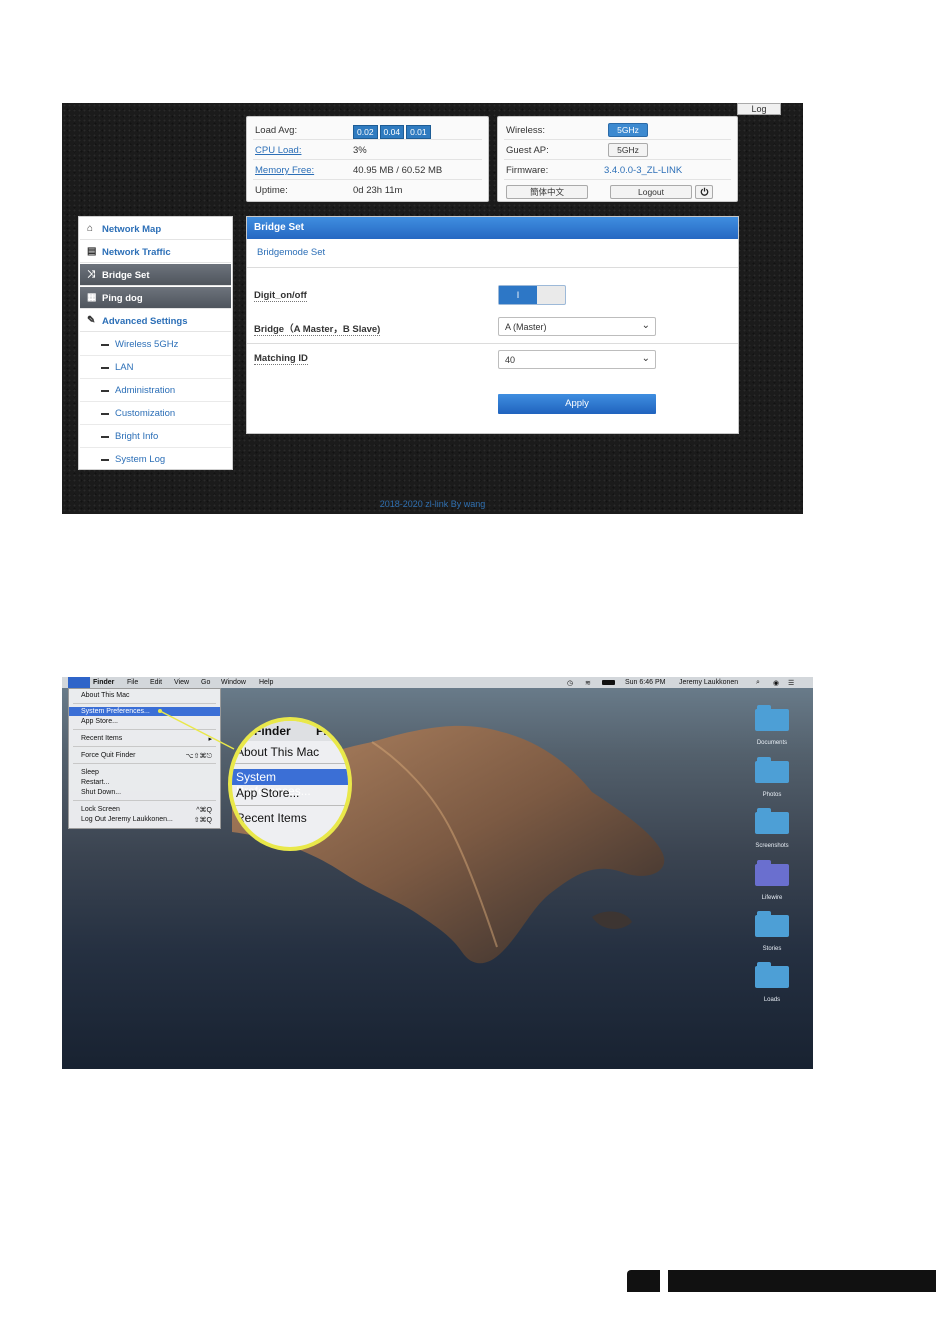 Image resolution: width=936 pixels, height=1324 pixels. Describe the element at coordinates (280, 296) in the screenshot. I see `digit-onoff-label: Digit_on/off` at that location.